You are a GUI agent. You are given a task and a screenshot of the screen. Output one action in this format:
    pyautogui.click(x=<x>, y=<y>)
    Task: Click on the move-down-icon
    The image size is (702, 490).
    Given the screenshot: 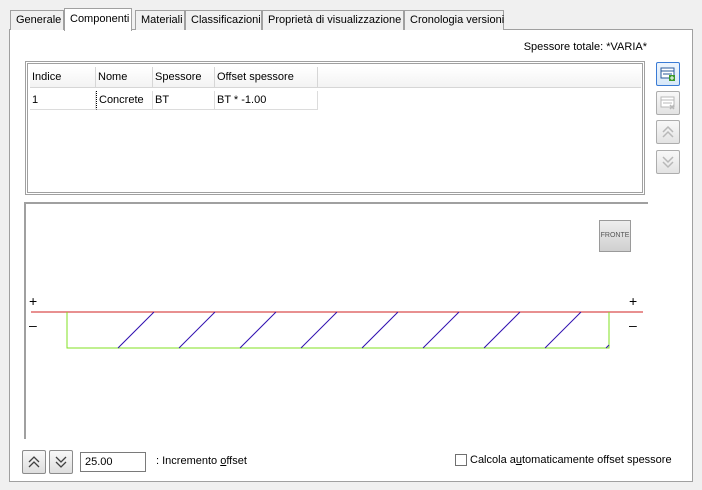 What is the action you would take?
    pyautogui.click(x=668, y=162)
    